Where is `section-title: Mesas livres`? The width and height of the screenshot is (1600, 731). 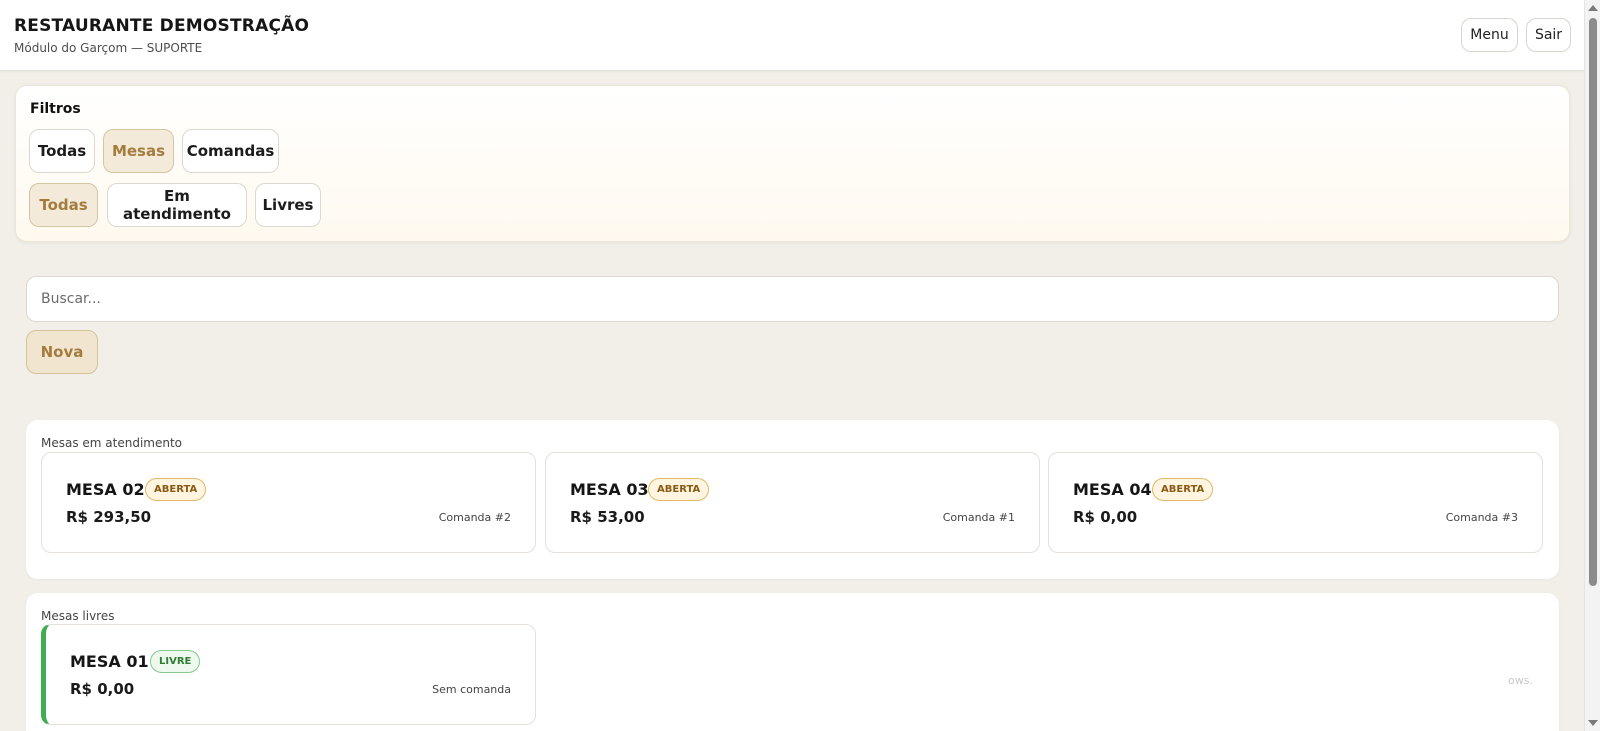
section-title: Mesas livres is located at coordinates (78, 616).